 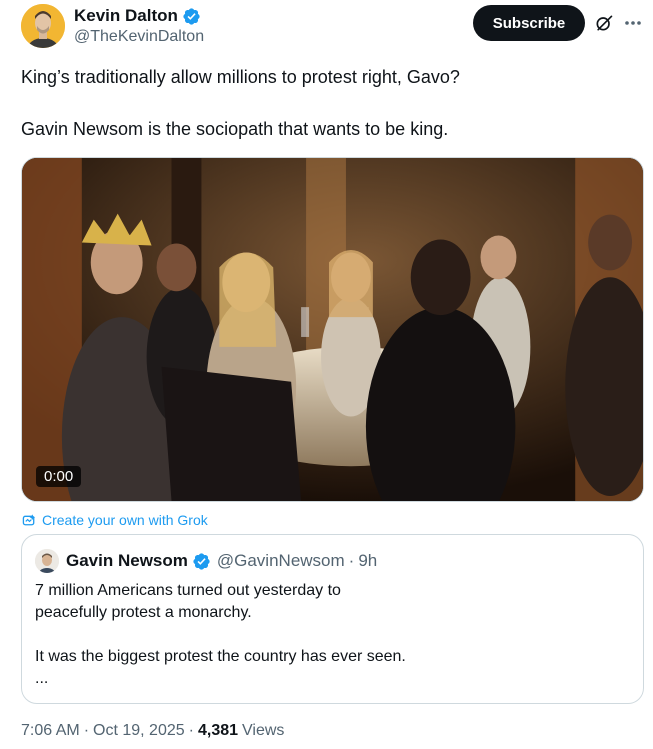 I want to click on avatar, so click(x=43, y=26).